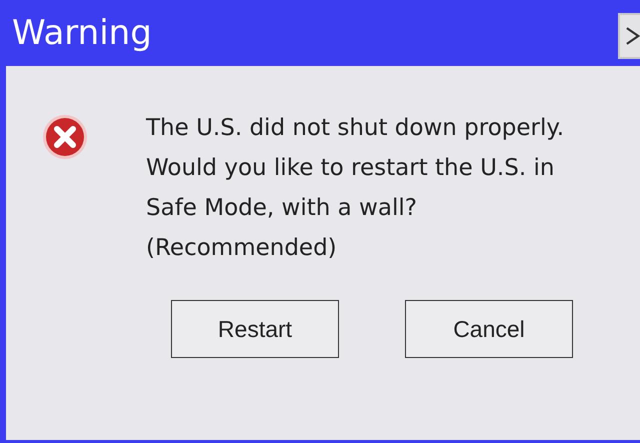 The height and width of the screenshot is (443, 640). What do you see at coordinates (629, 36) in the screenshot?
I see `close-button` at bounding box center [629, 36].